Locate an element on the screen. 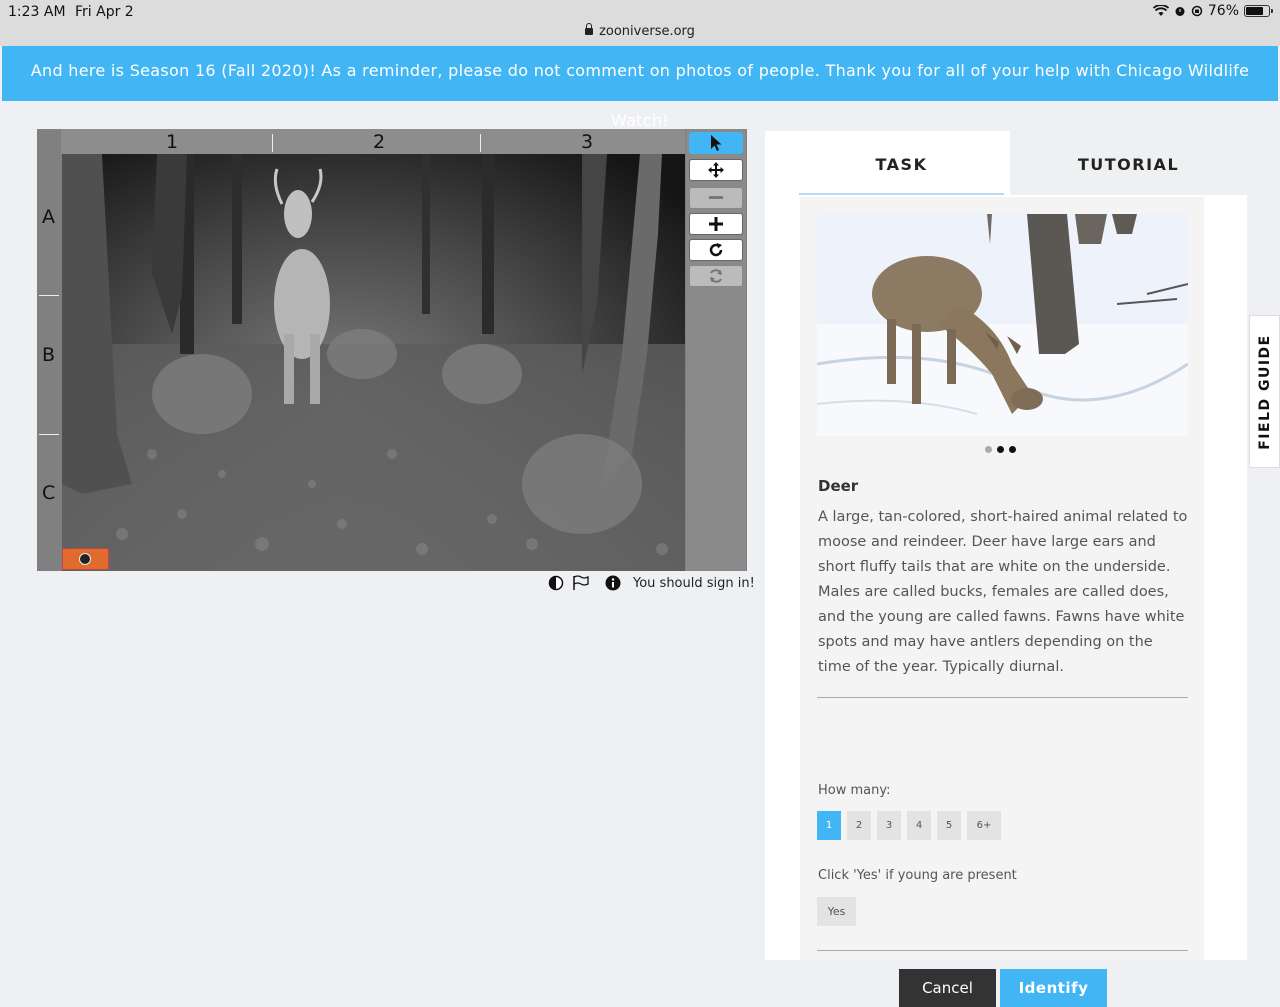 The width and height of the screenshot is (1280, 1007). info-icon is located at coordinates (613, 583).